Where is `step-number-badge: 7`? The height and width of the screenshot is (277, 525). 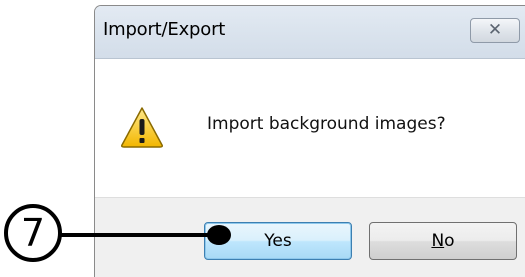
step-number-badge: 7 is located at coordinates (33, 233).